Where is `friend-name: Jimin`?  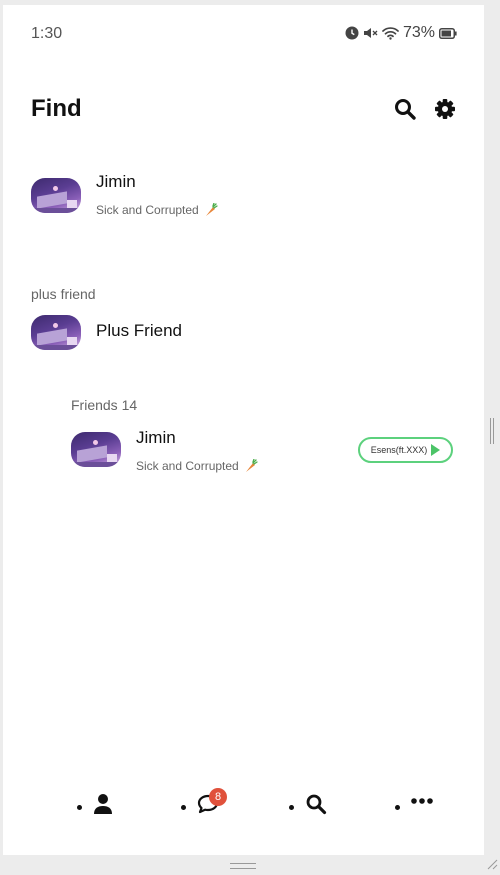
friend-name: Jimin is located at coordinates (156, 438).